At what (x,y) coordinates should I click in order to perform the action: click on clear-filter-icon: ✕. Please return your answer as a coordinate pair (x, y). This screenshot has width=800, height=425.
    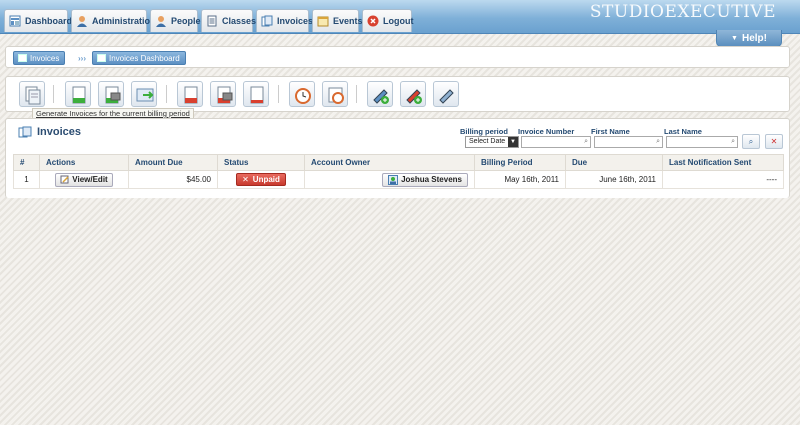
    Looking at the image, I should click on (774, 141).